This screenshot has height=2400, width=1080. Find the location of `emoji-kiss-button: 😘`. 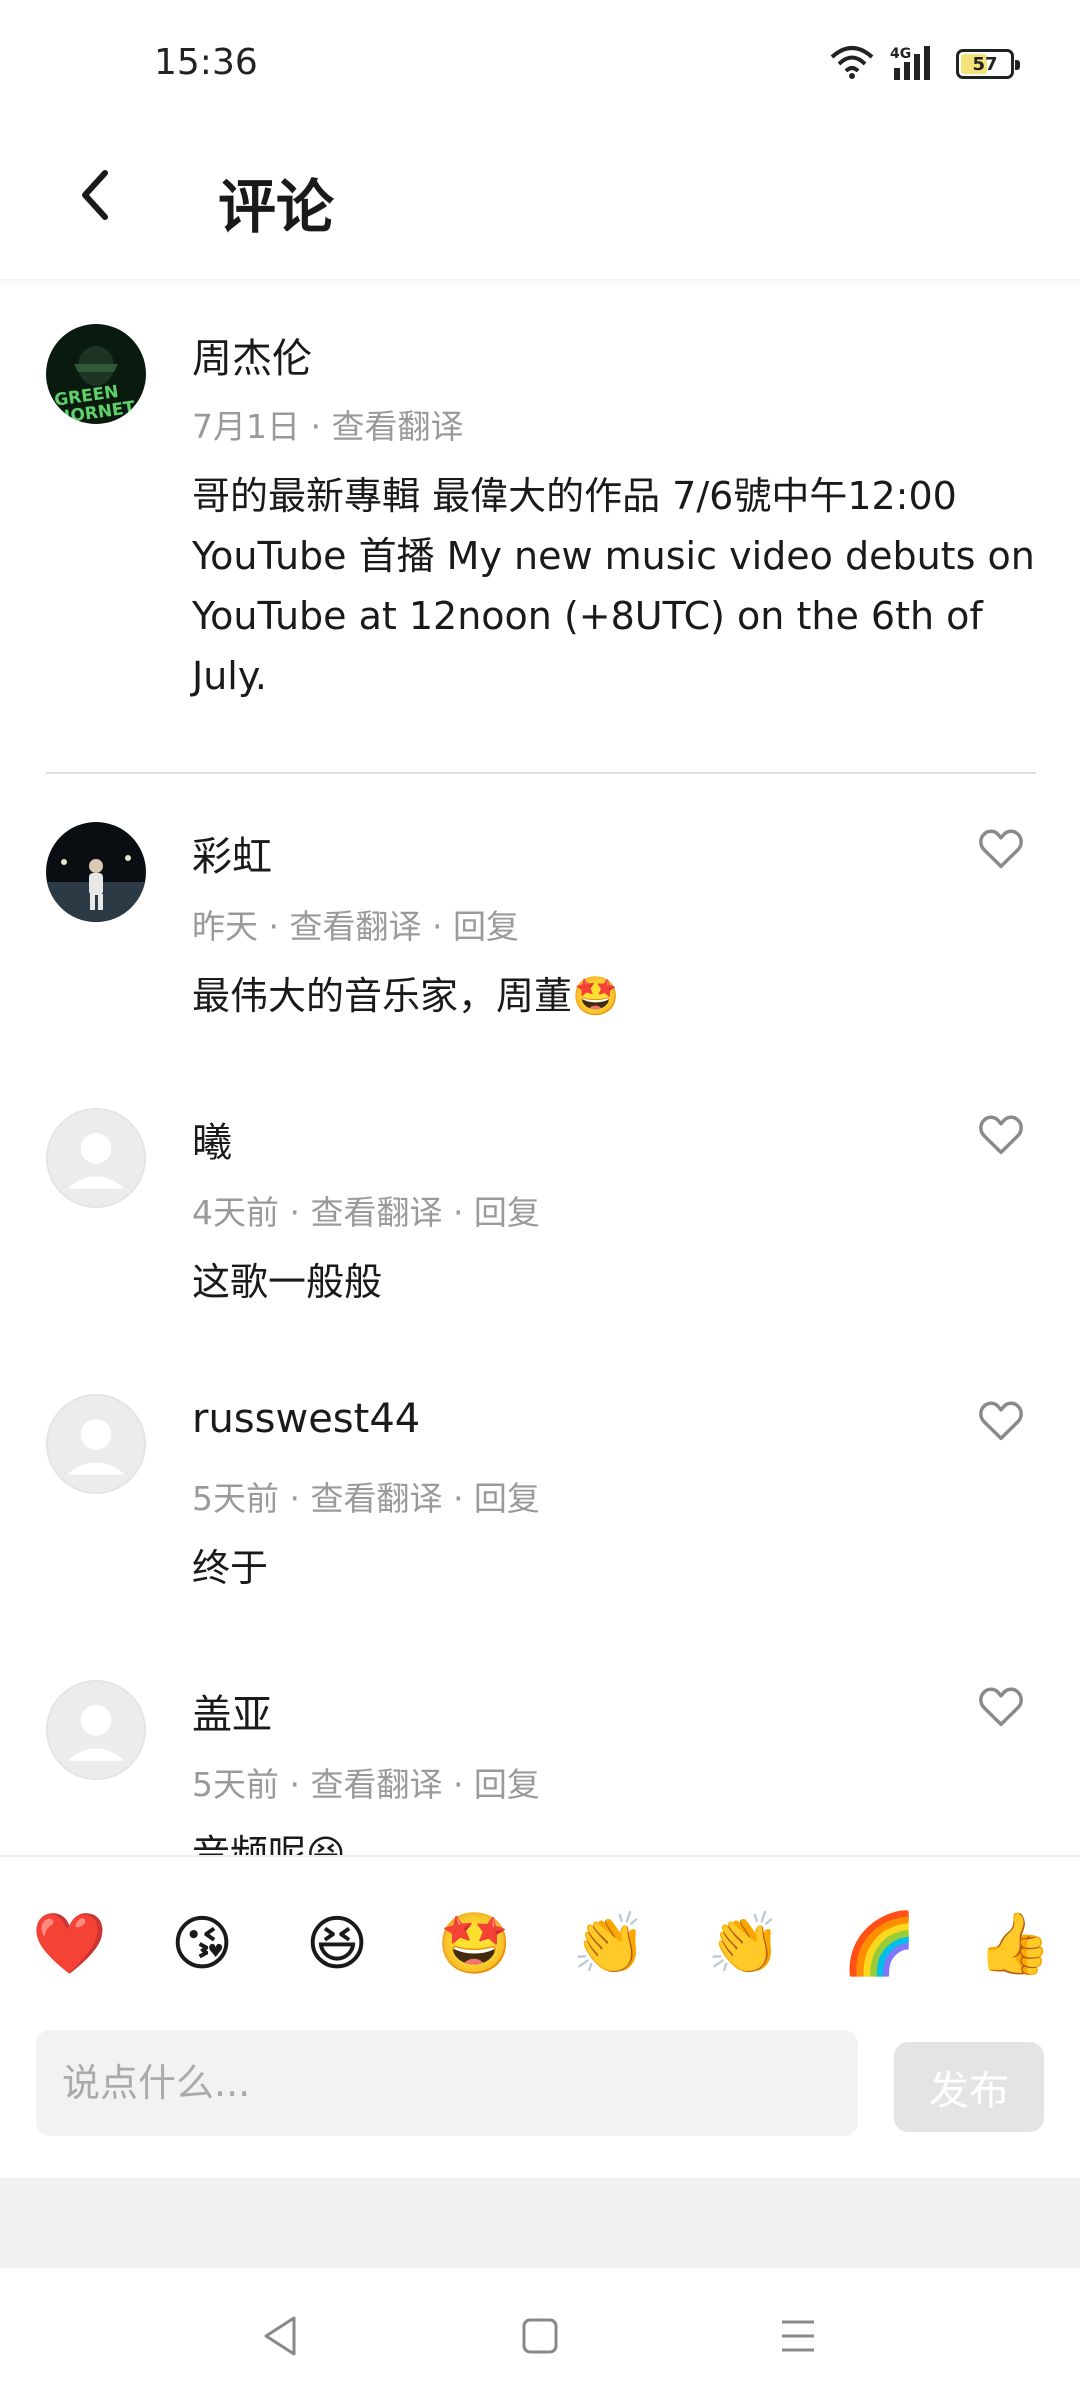

emoji-kiss-button: 😘 is located at coordinates (202, 1944).